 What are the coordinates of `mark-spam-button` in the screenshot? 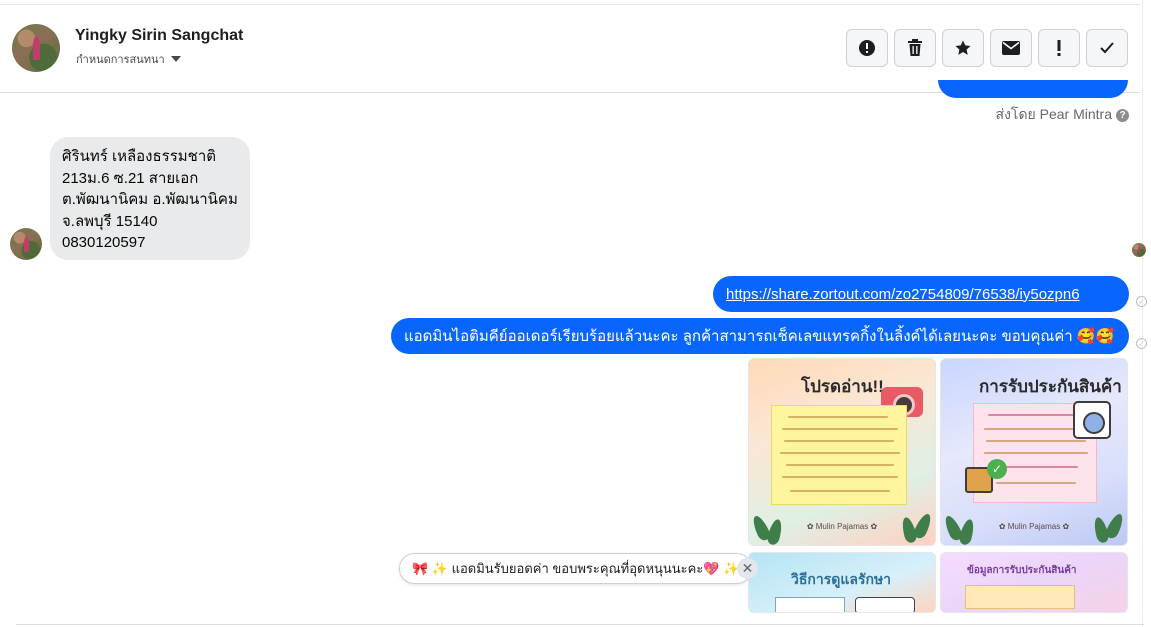 It's located at (1059, 48).